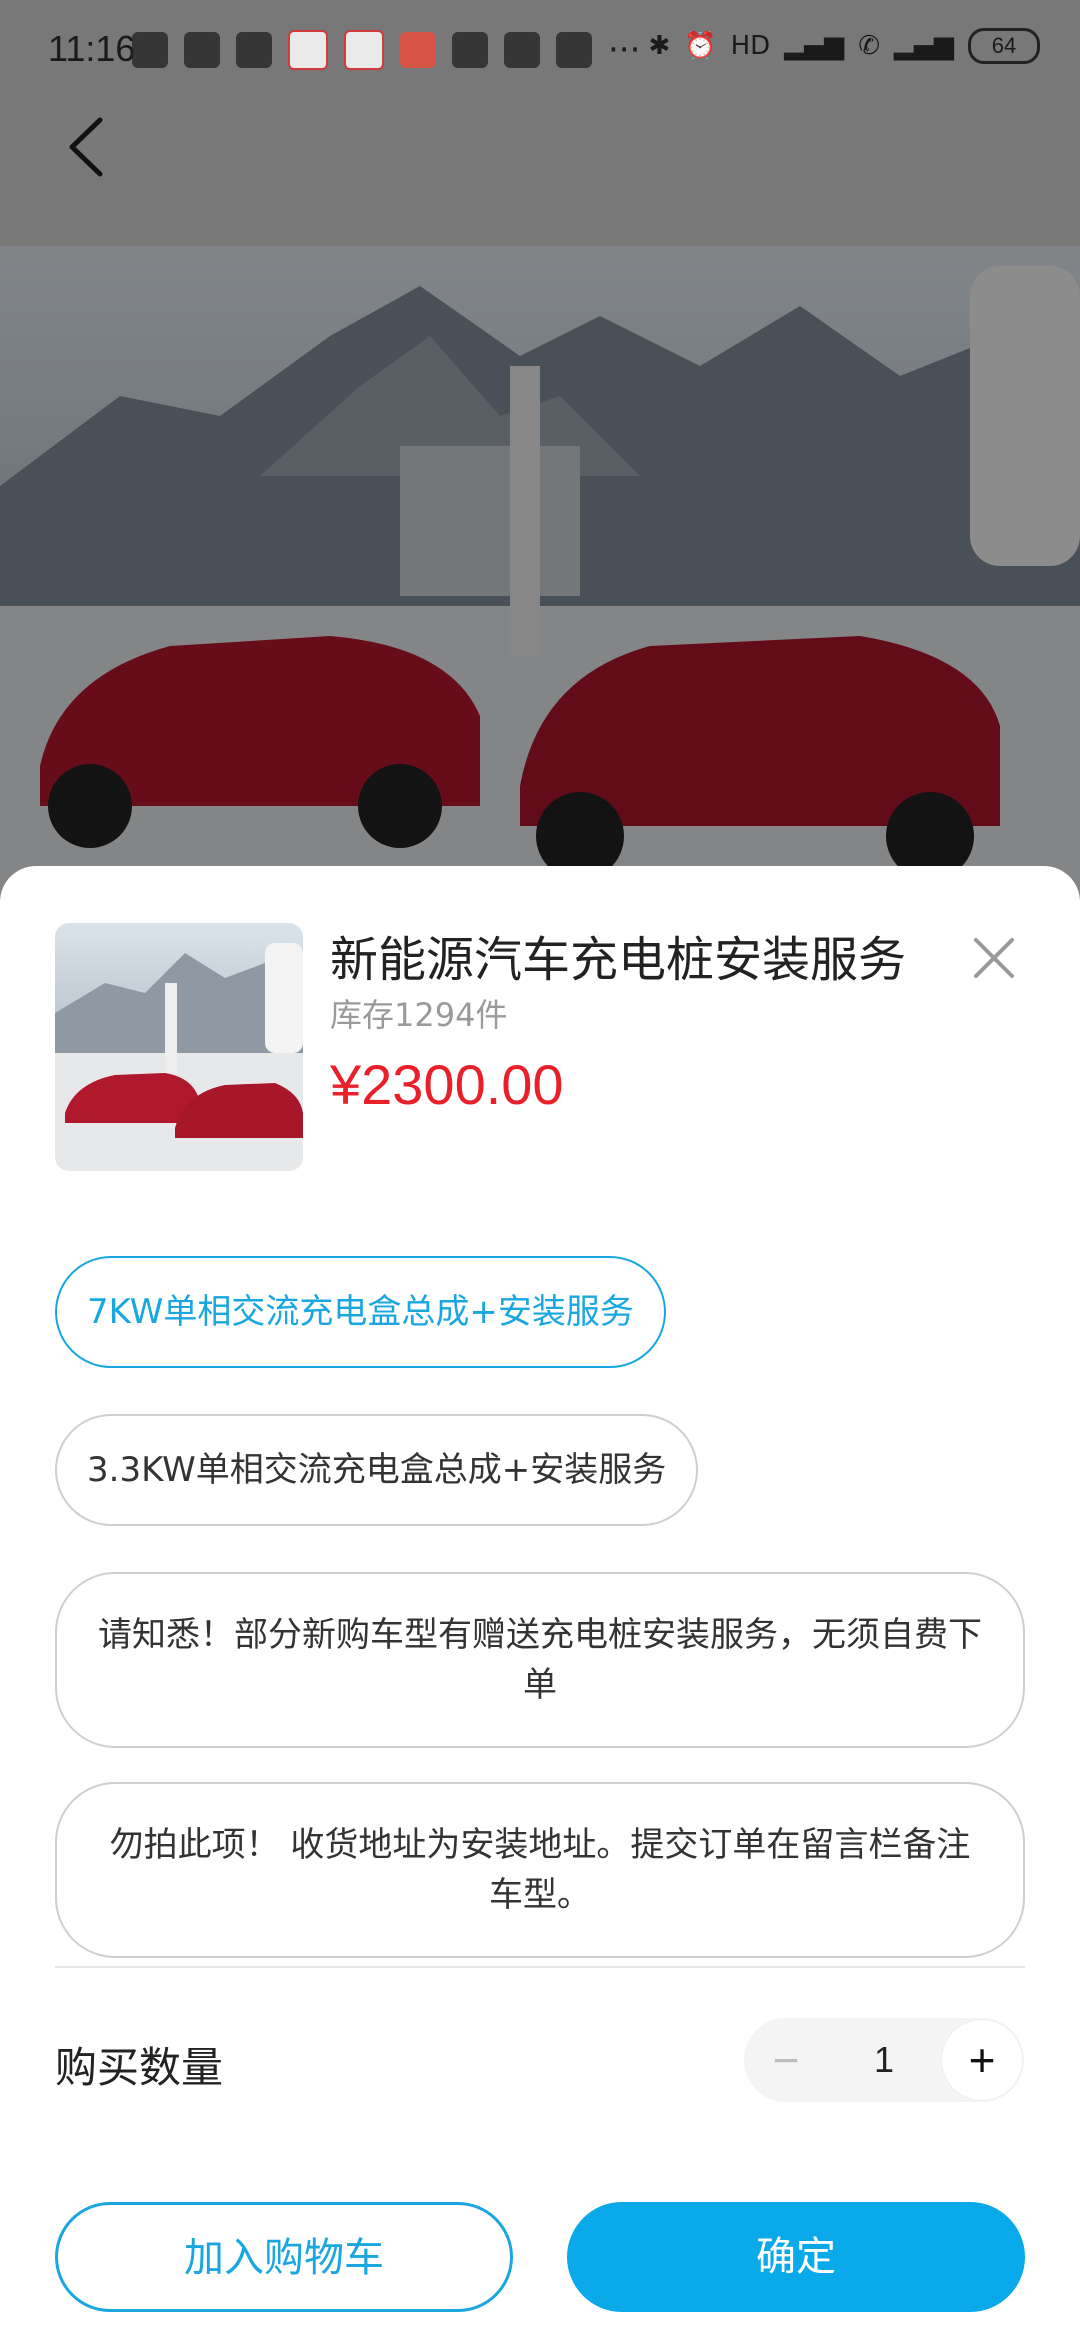 This screenshot has height=2340, width=1080. Describe the element at coordinates (750, 46) in the screenshot. I see `hd-icon: HD` at that location.